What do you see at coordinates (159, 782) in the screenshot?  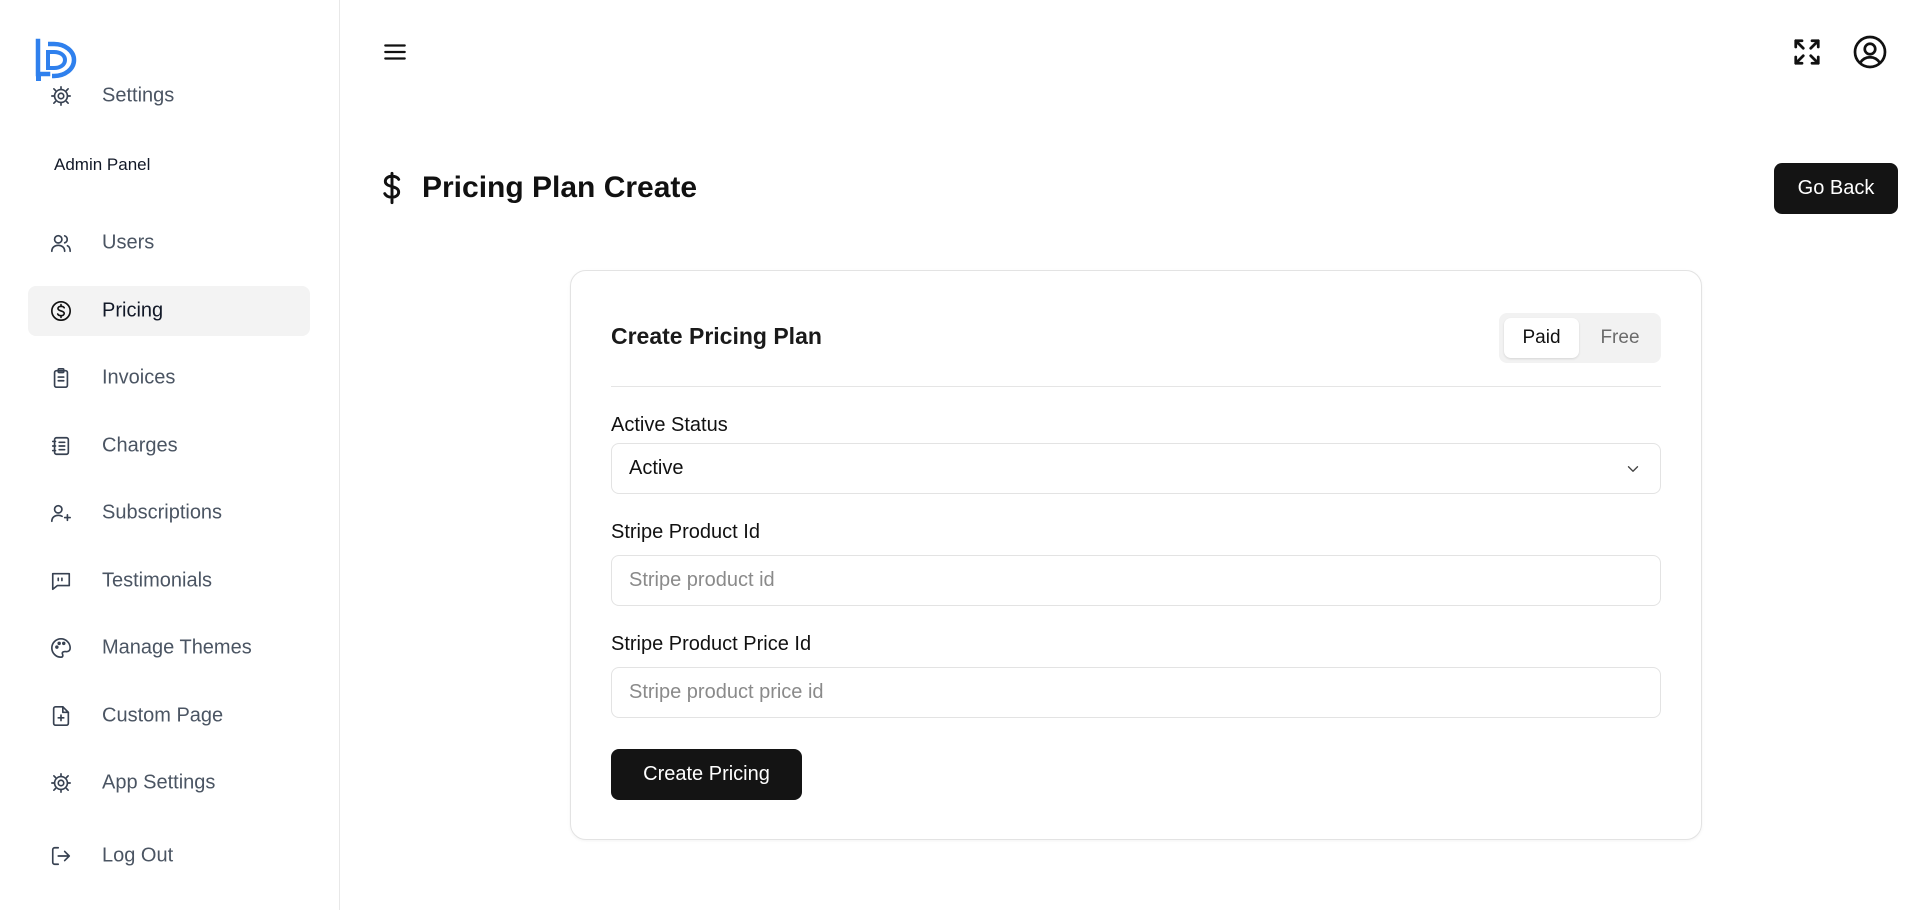 I see `sidebar-item-label: App Settings` at bounding box center [159, 782].